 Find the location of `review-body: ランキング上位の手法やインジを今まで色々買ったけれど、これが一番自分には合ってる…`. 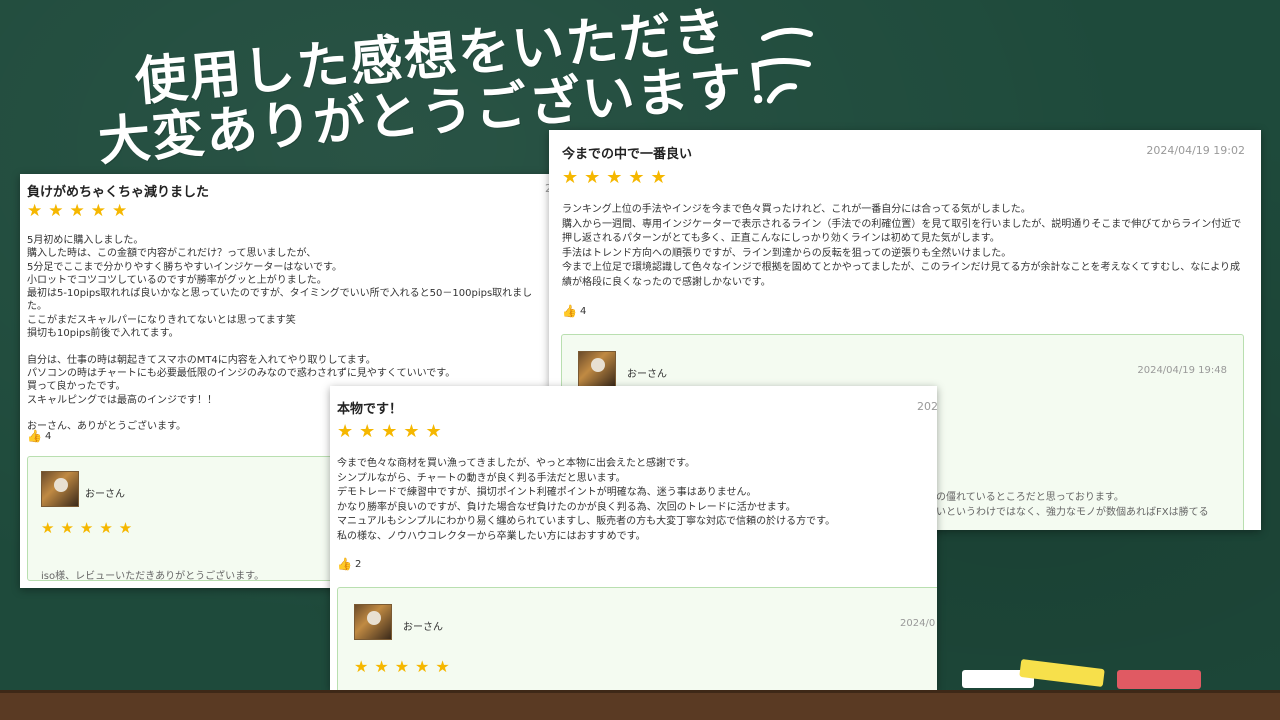

review-body: ランキング上位の手法やインジを今まで色々買ったけれど、これが一番自分には合ってる… is located at coordinates (902, 246).